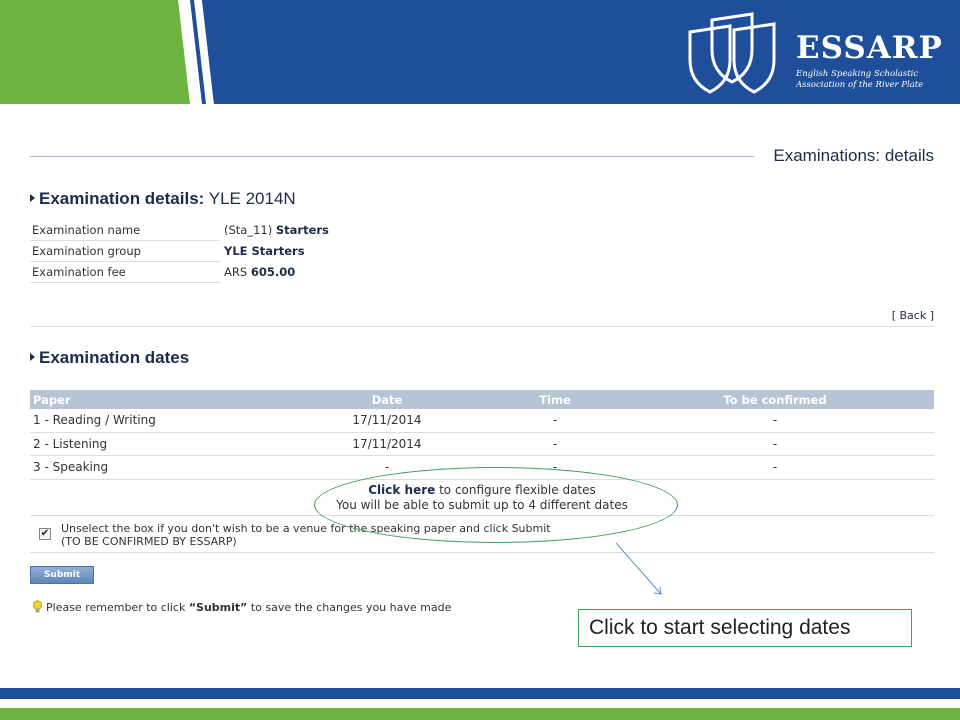  Describe the element at coordinates (482, 326) in the screenshot. I see `section-divider` at that location.